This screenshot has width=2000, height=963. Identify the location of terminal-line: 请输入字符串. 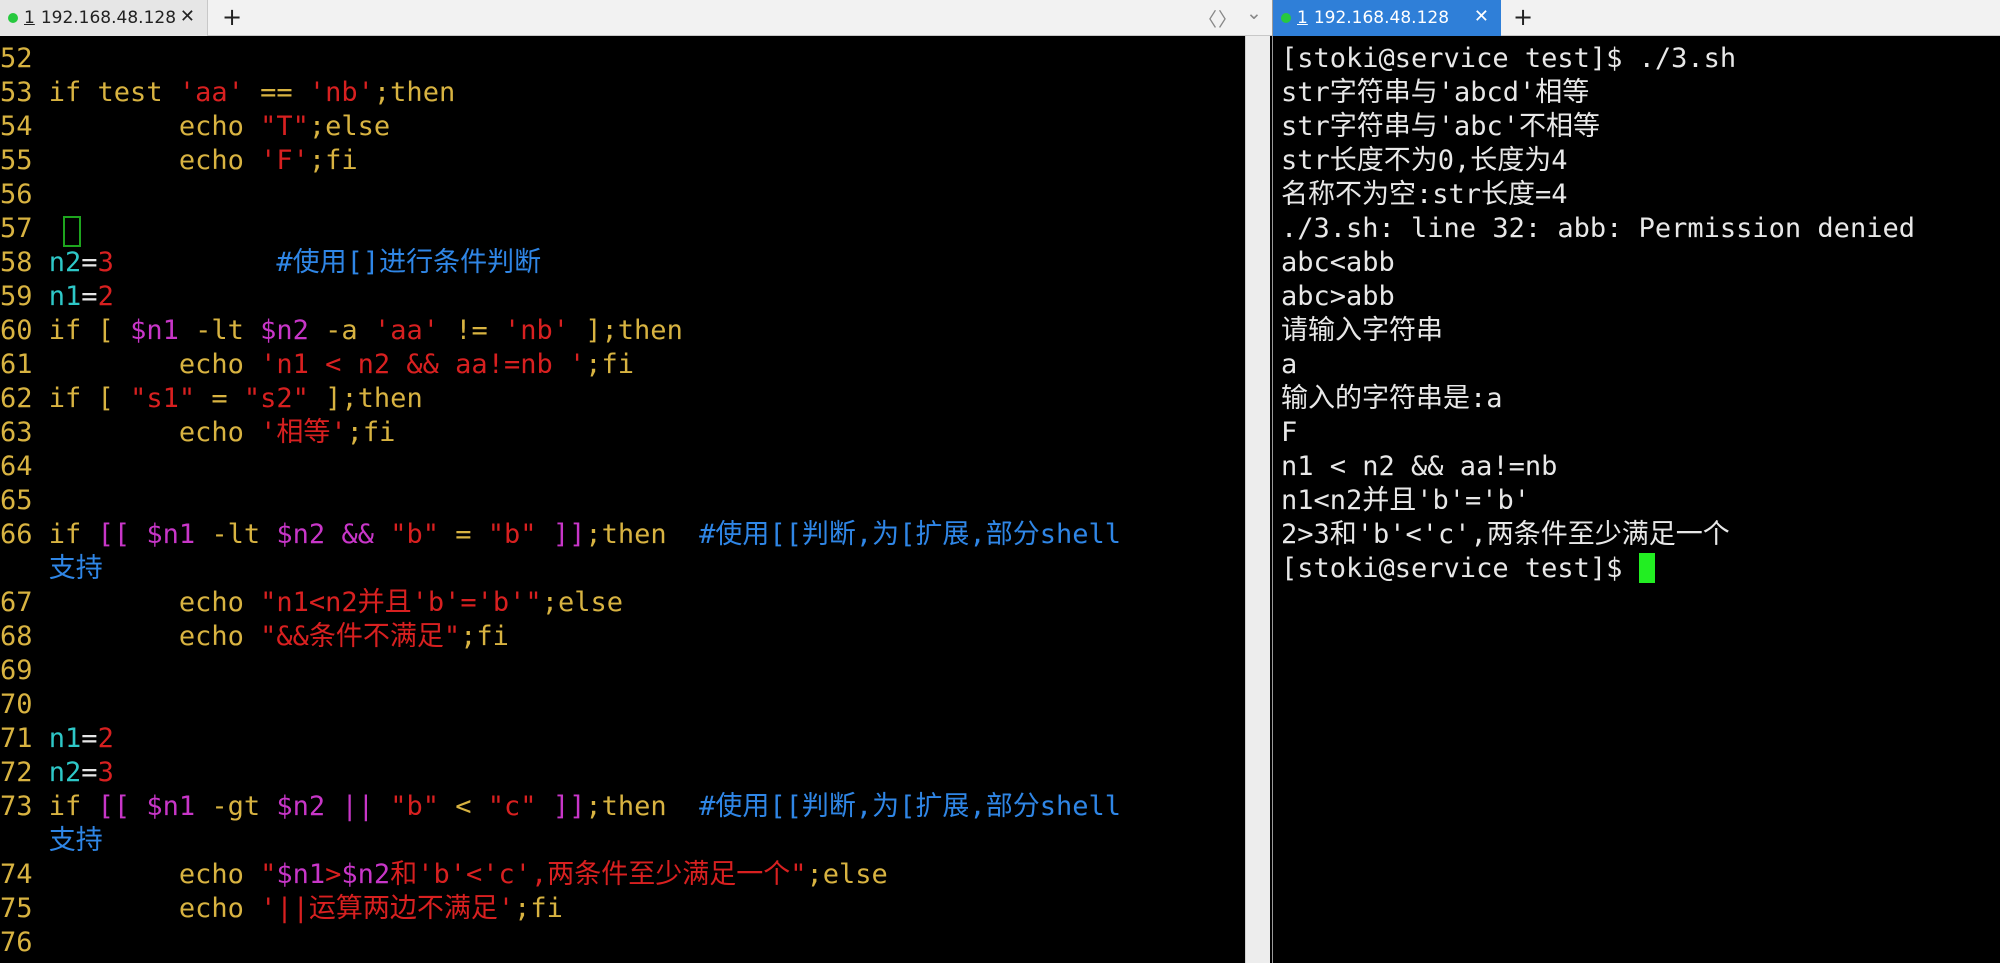
(1362, 330).